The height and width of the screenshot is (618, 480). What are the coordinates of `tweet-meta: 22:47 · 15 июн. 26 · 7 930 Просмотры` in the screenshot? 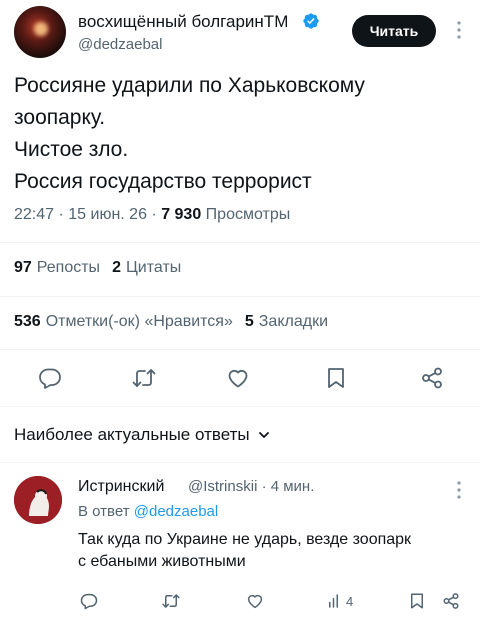 It's located at (152, 215).